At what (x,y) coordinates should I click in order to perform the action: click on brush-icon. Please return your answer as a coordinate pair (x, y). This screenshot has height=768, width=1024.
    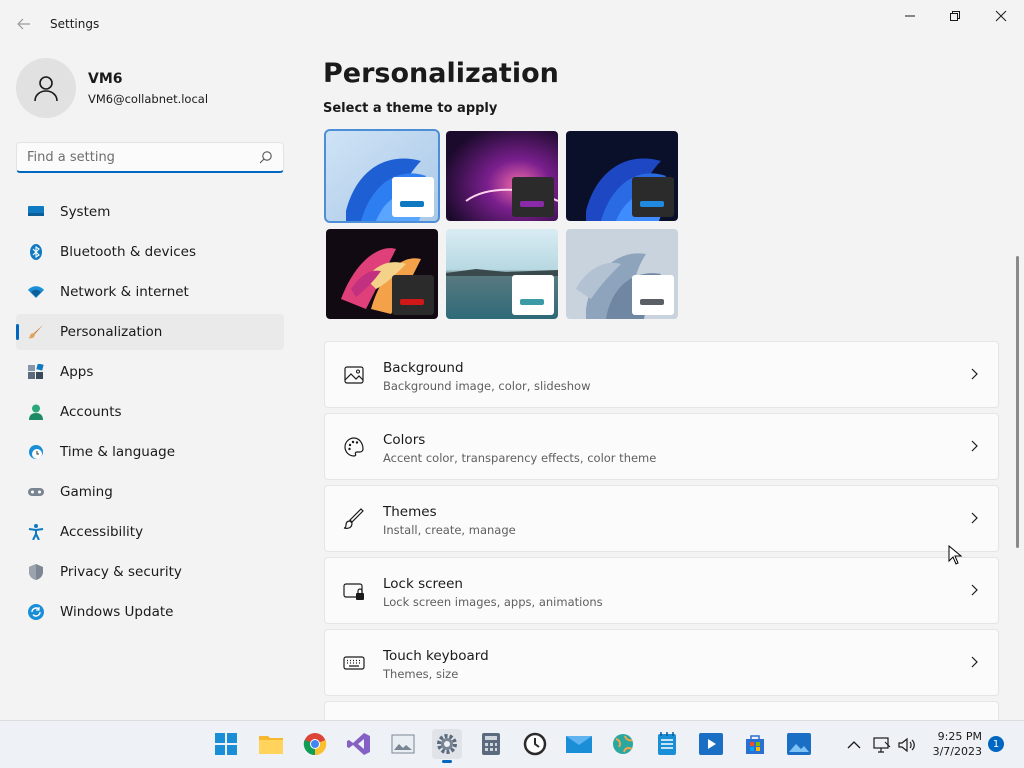
    Looking at the image, I should click on (353, 518).